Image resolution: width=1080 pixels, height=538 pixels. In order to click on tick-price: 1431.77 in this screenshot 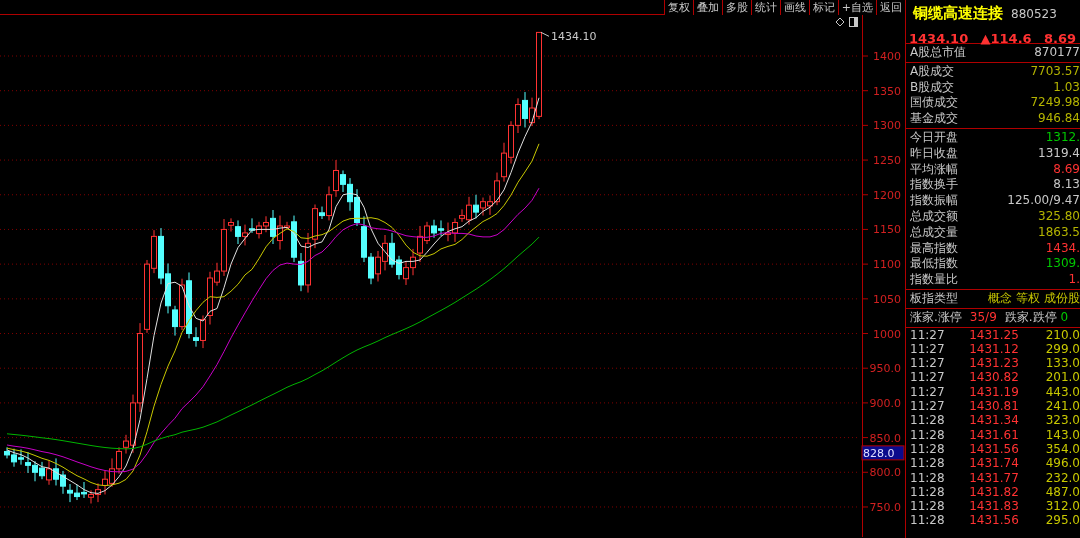, I will do `click(994, 477)`.